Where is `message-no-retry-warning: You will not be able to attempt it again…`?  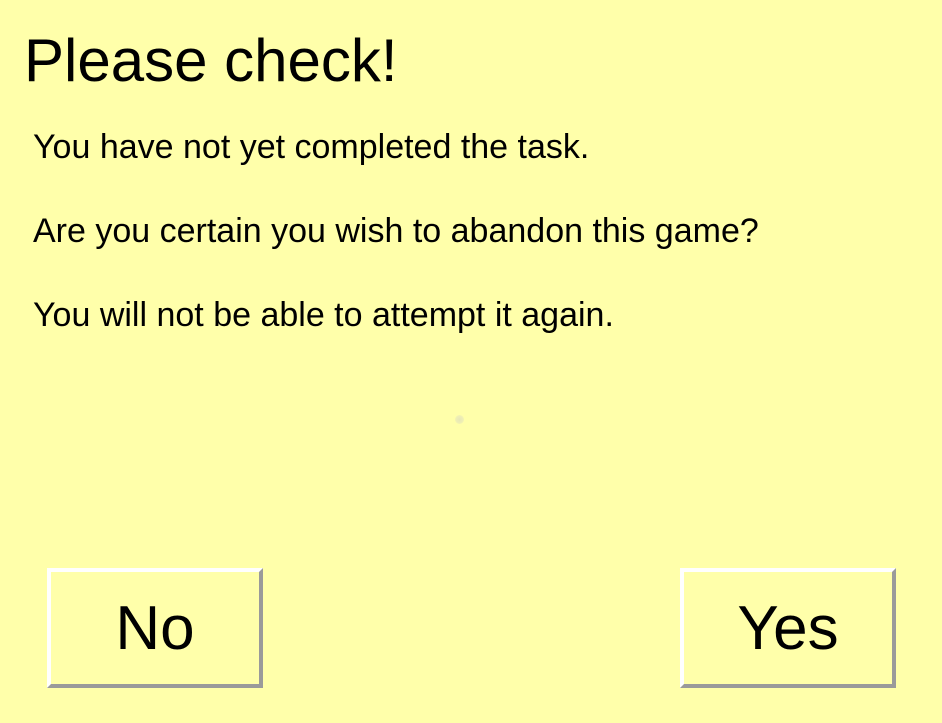
message-no-retry-warning: You will not be able to attempt it again… is located at coordinates (323, 315).